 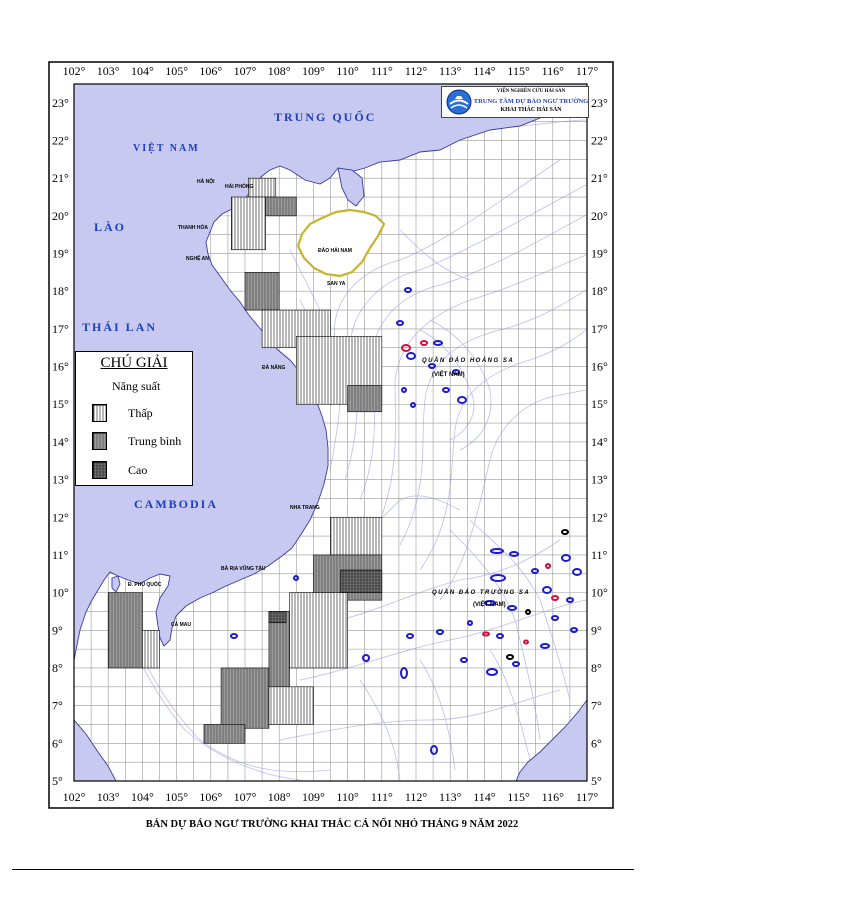 What do you see at coordinates (60, 480) in the screenshot?
I see `lat-label-left: 13°` at bounding box center [60, 480].